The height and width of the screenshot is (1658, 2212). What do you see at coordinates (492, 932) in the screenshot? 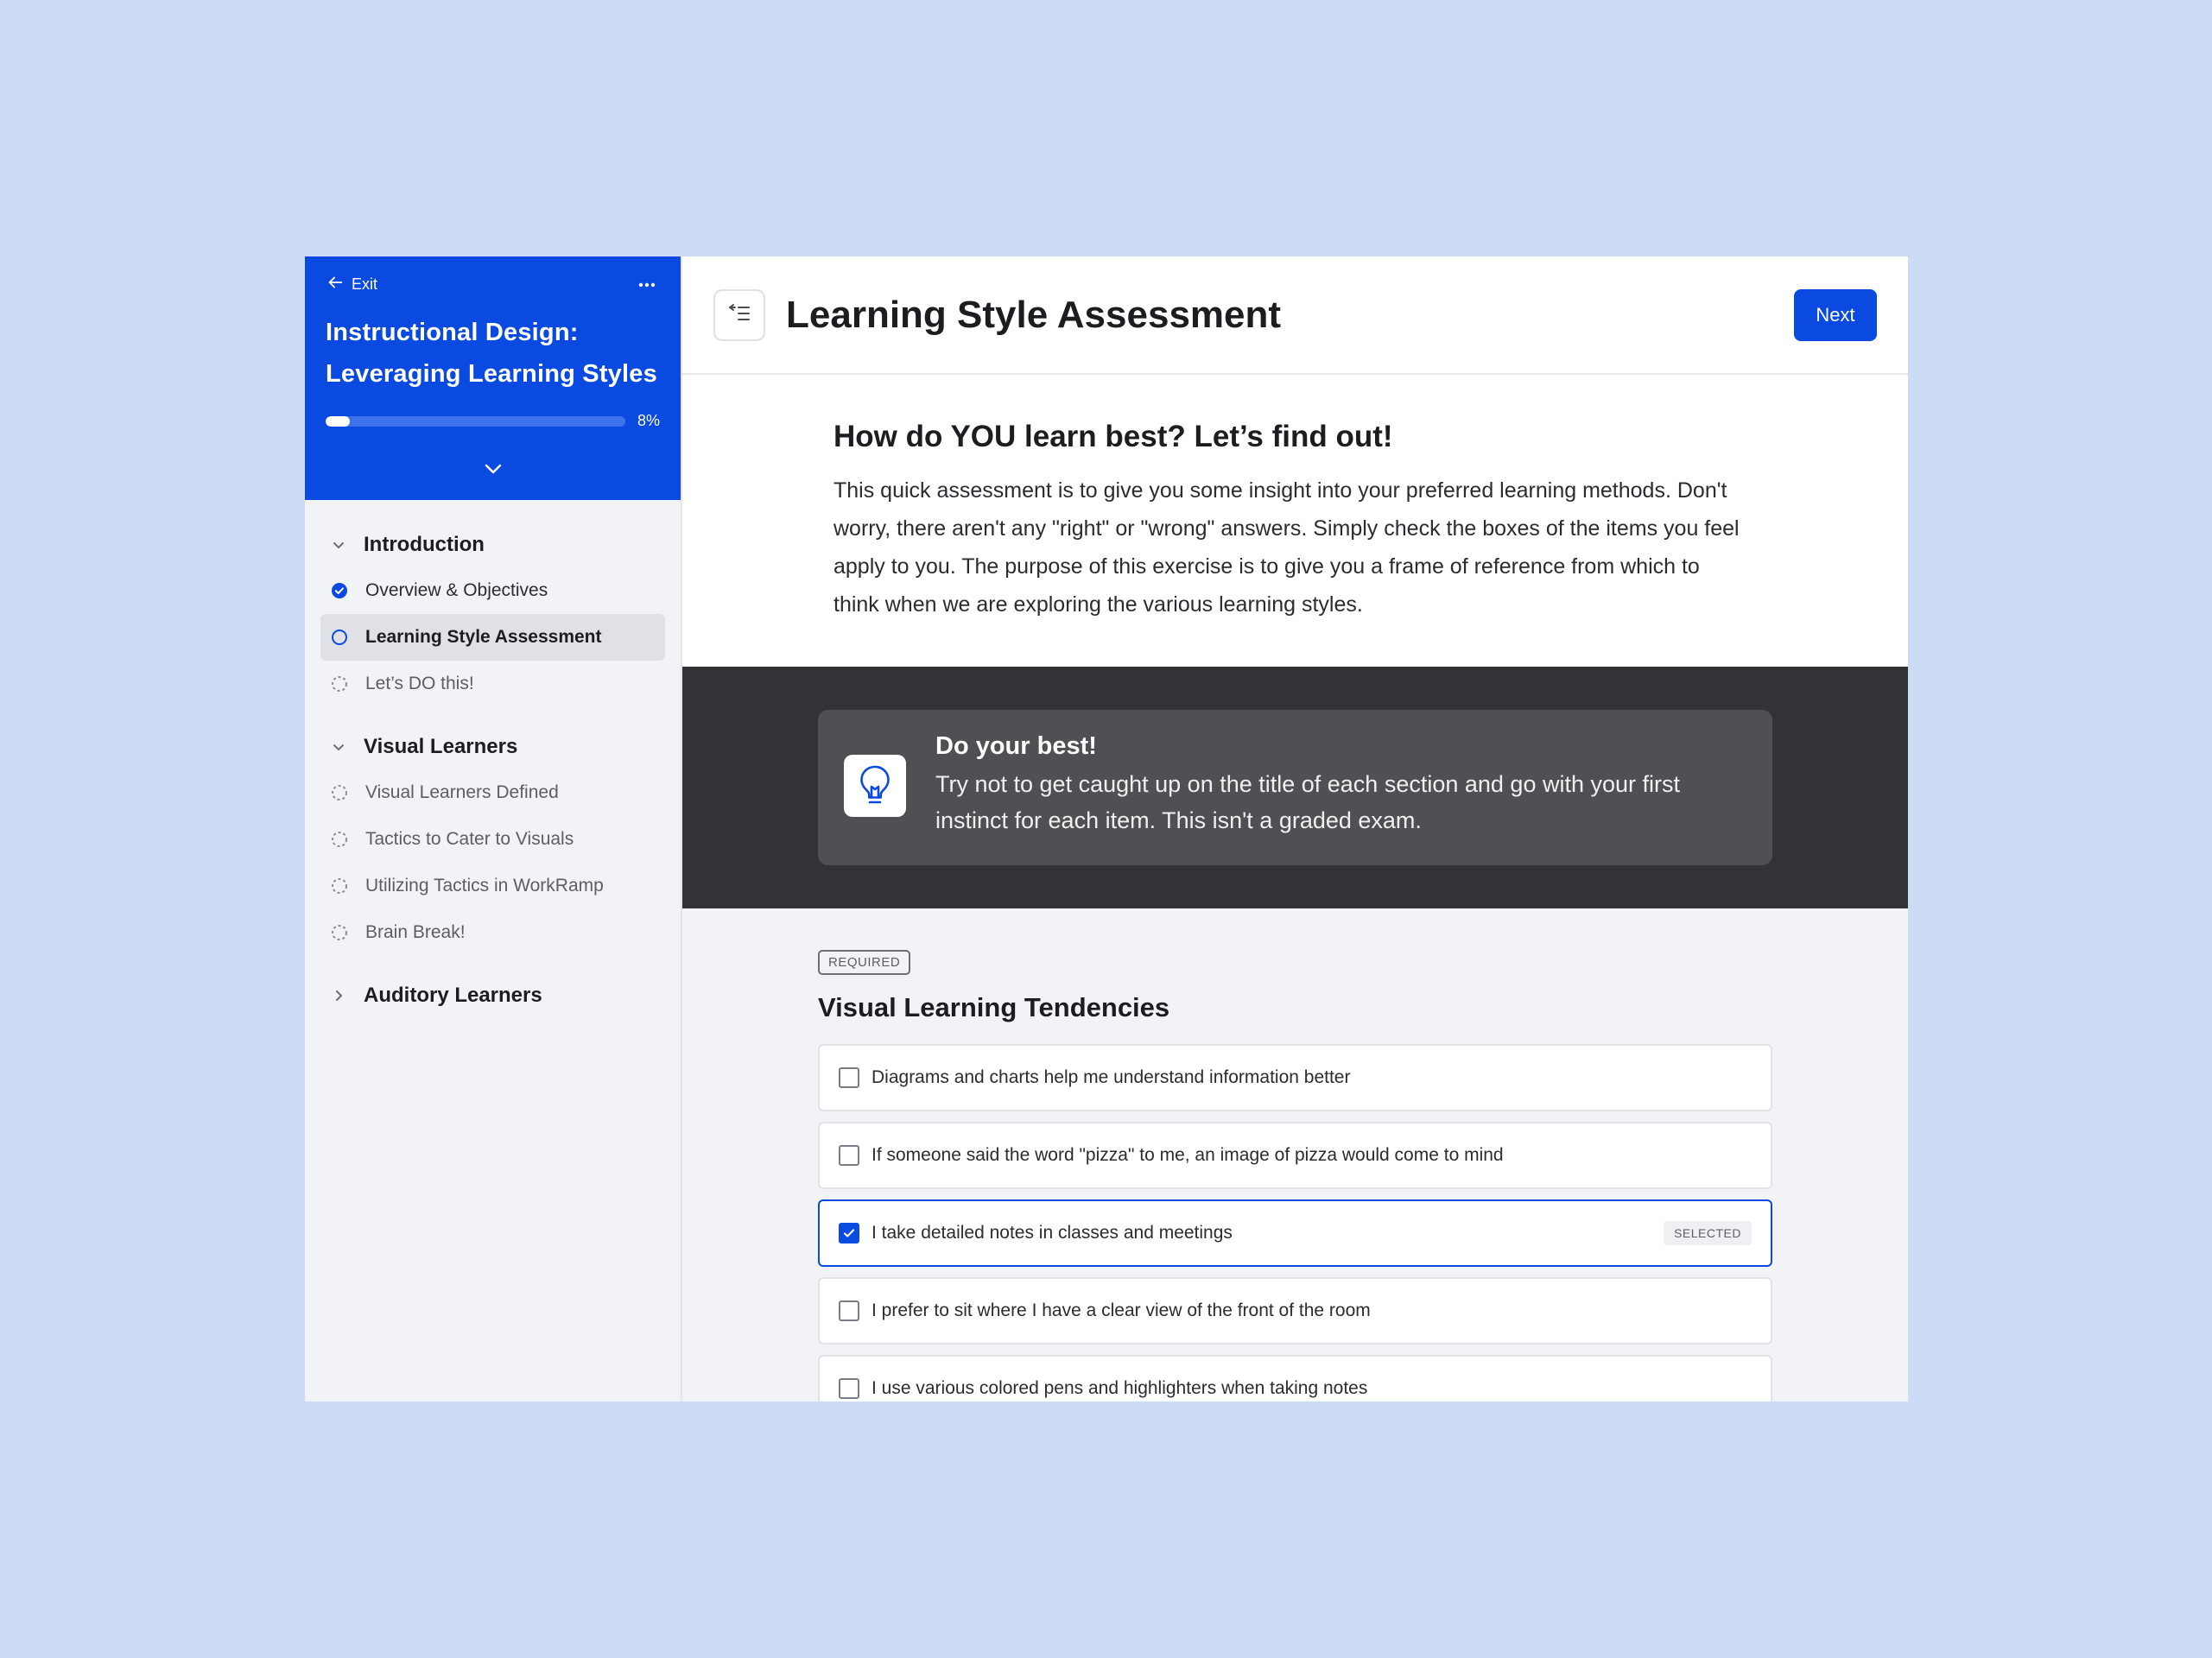
I see `lesson-item: Brain Break!` at bounding box center [492, 932].